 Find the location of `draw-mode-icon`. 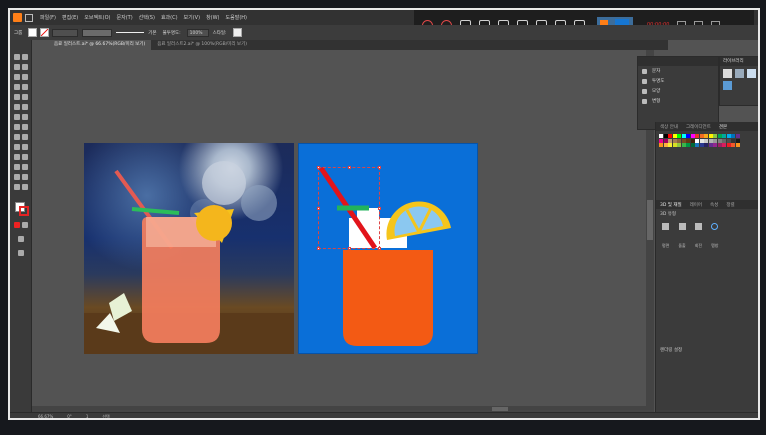

draw-mode-icon is located at coordinates (21, 239).